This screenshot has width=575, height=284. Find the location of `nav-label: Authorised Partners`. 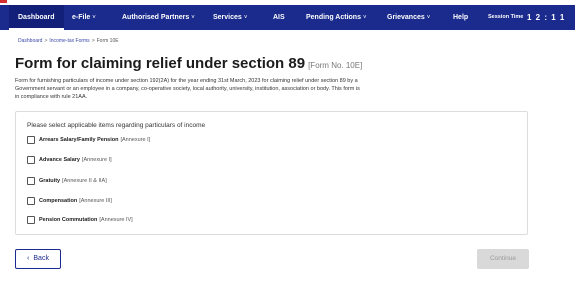

nav-label: Authorised Partners is located at coordinates (156, 17).